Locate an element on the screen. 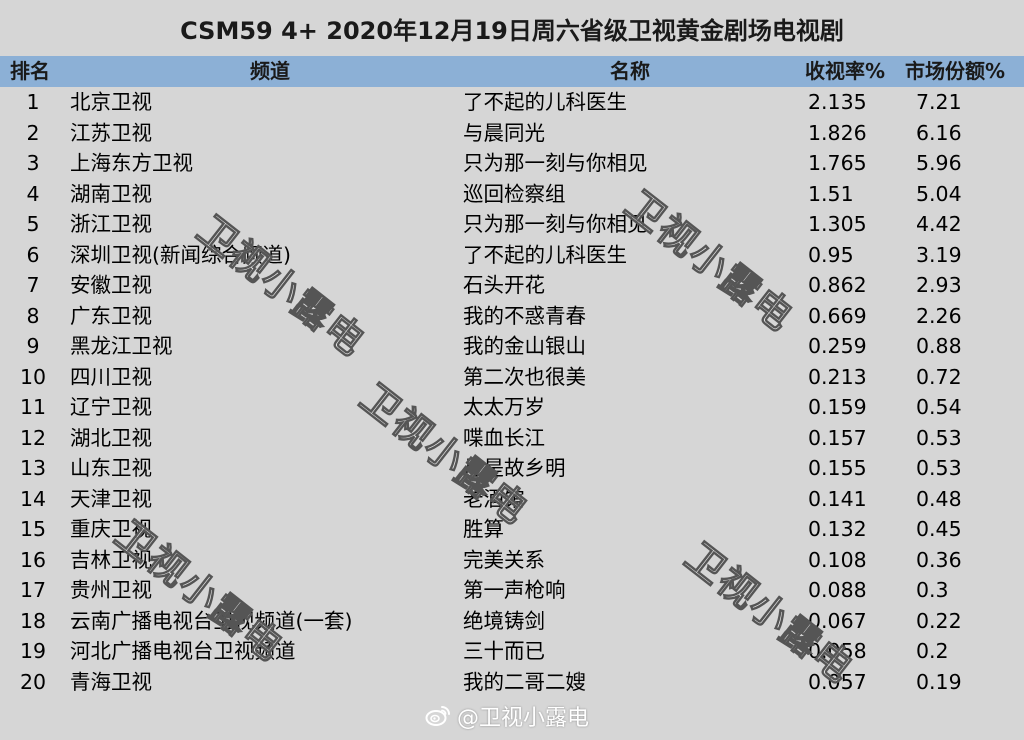  rating-cell: 0.669 is located at coordinates (837, 315).